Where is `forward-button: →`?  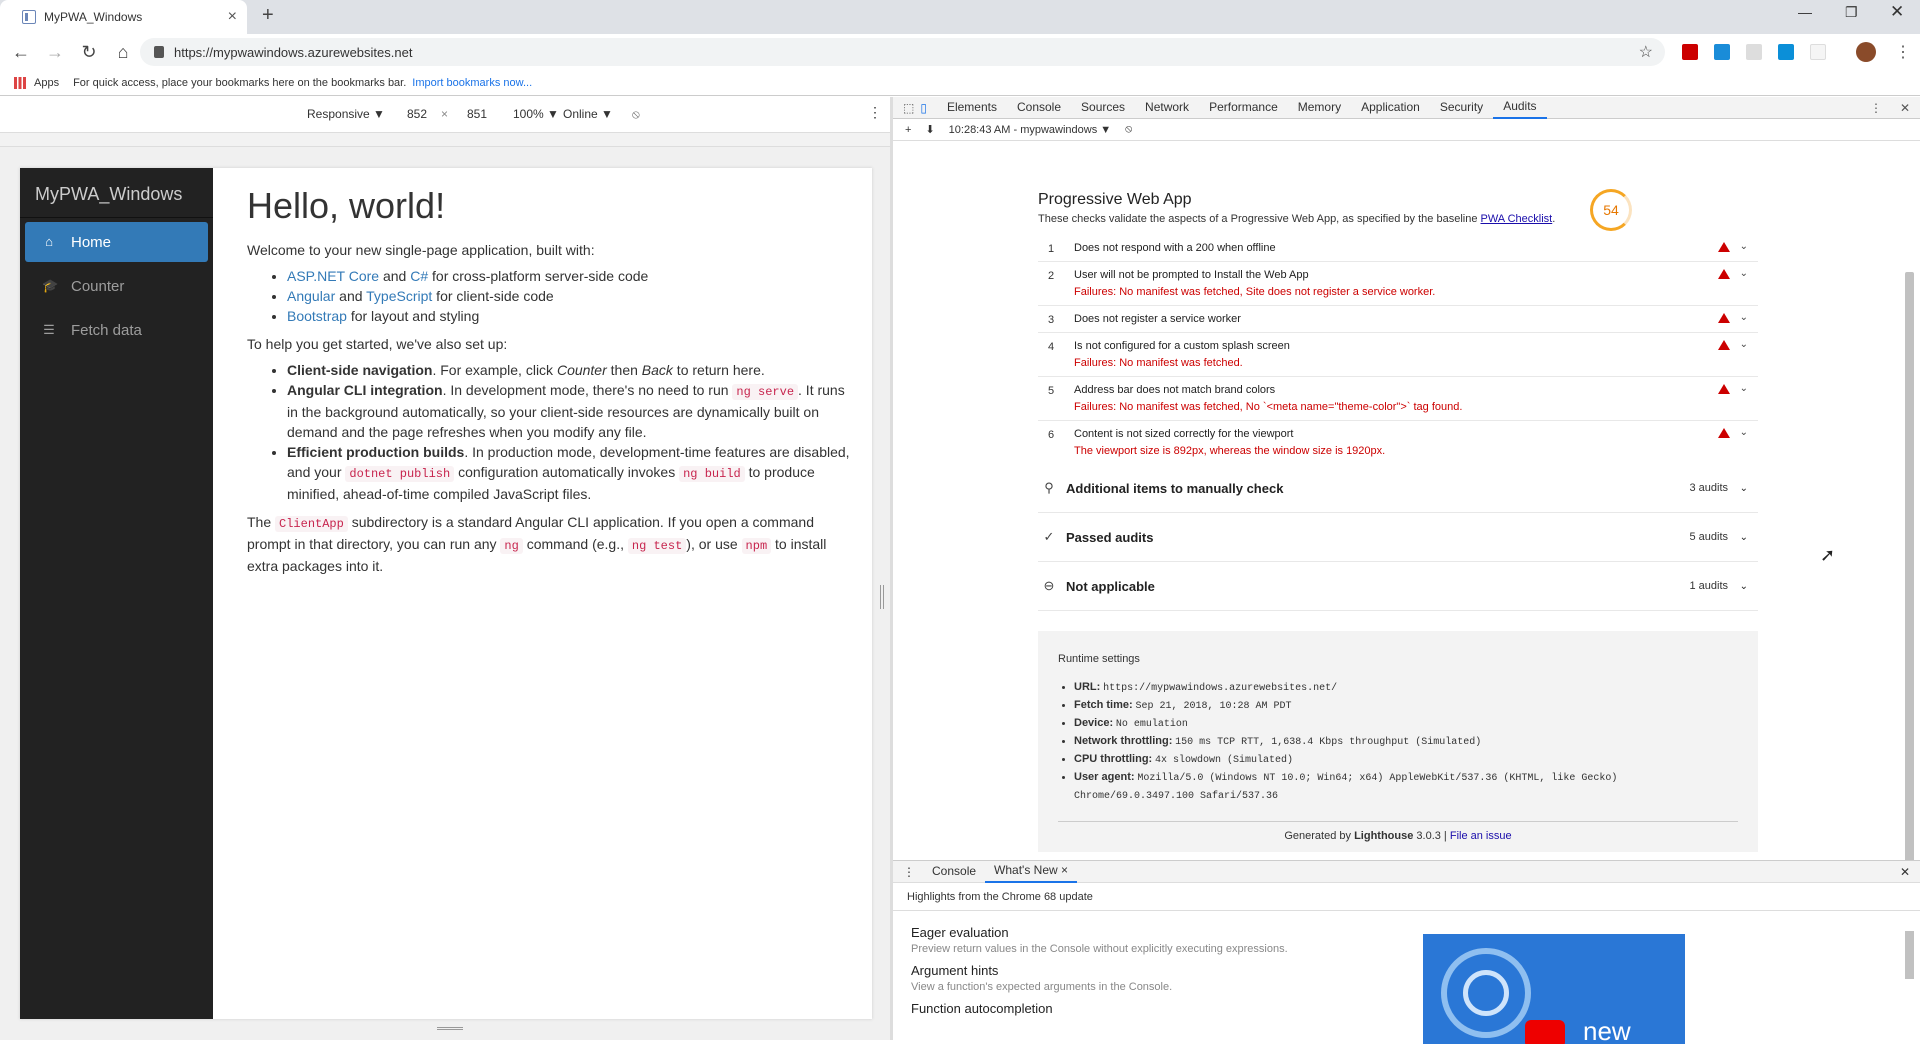
forward-button: → is located at coordinates (55, 52).